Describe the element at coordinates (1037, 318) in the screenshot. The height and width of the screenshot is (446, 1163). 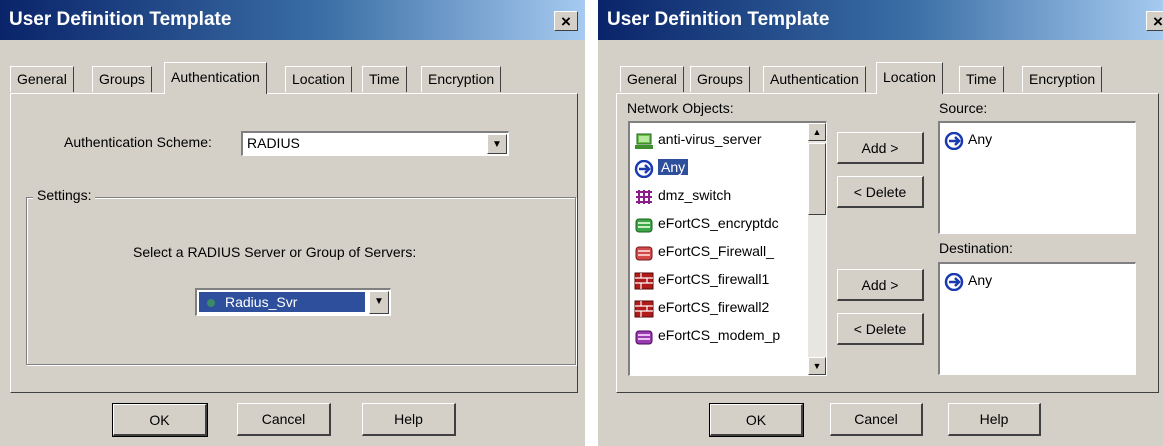
I see `destination-list: Any` at that location.